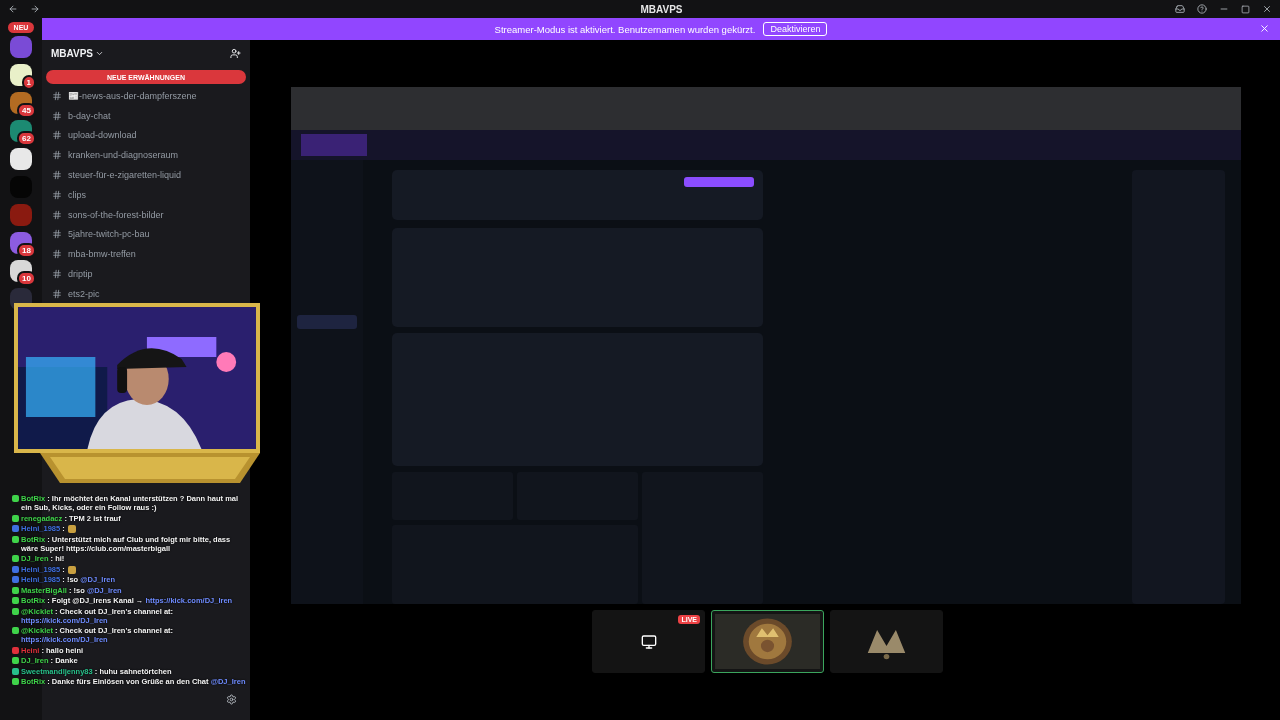  I want to click on channel-item: 5jahre-twitch-pc-bau, so click(146, 234).